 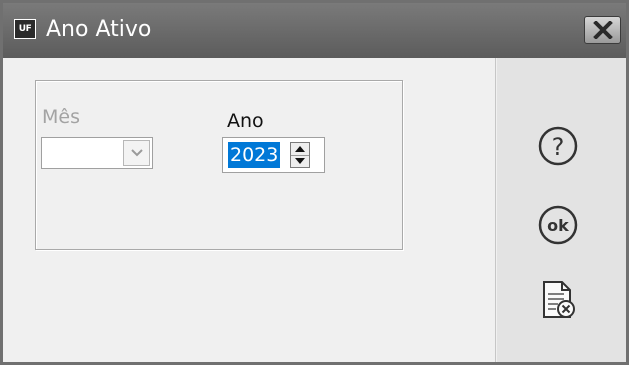 I want to click on year-spin-buttons, so click(x=300, y=155).